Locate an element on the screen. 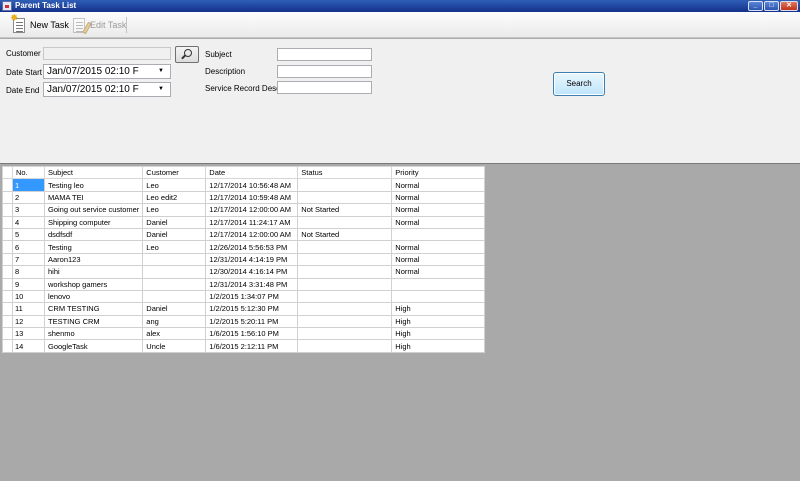 The height and width of the screenshot is (481, 800). table-row: 7 Aaron123 12/31/2014 4:14:19 PM Normal is located at coordinates (244, 259).